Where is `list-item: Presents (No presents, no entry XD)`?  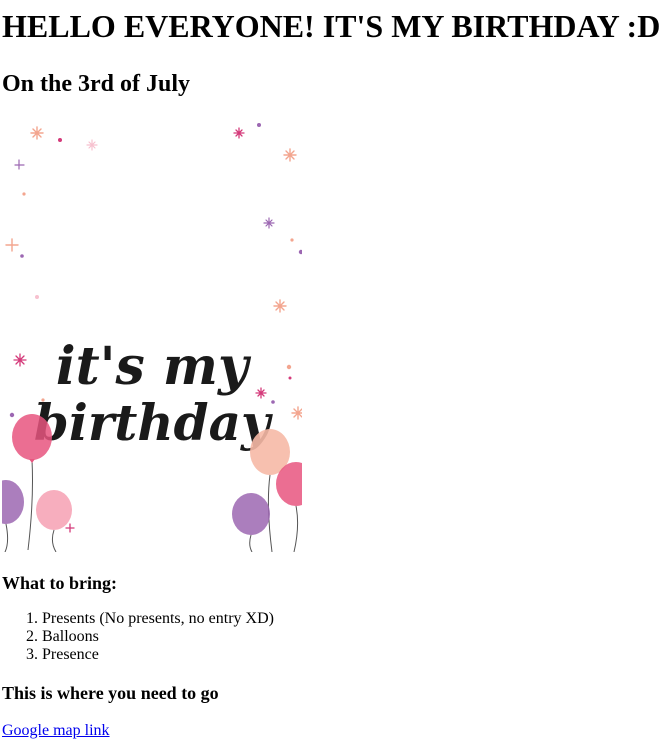
list-item: Presents (No presents, no entry XD) is located at coordinates (356, 619).